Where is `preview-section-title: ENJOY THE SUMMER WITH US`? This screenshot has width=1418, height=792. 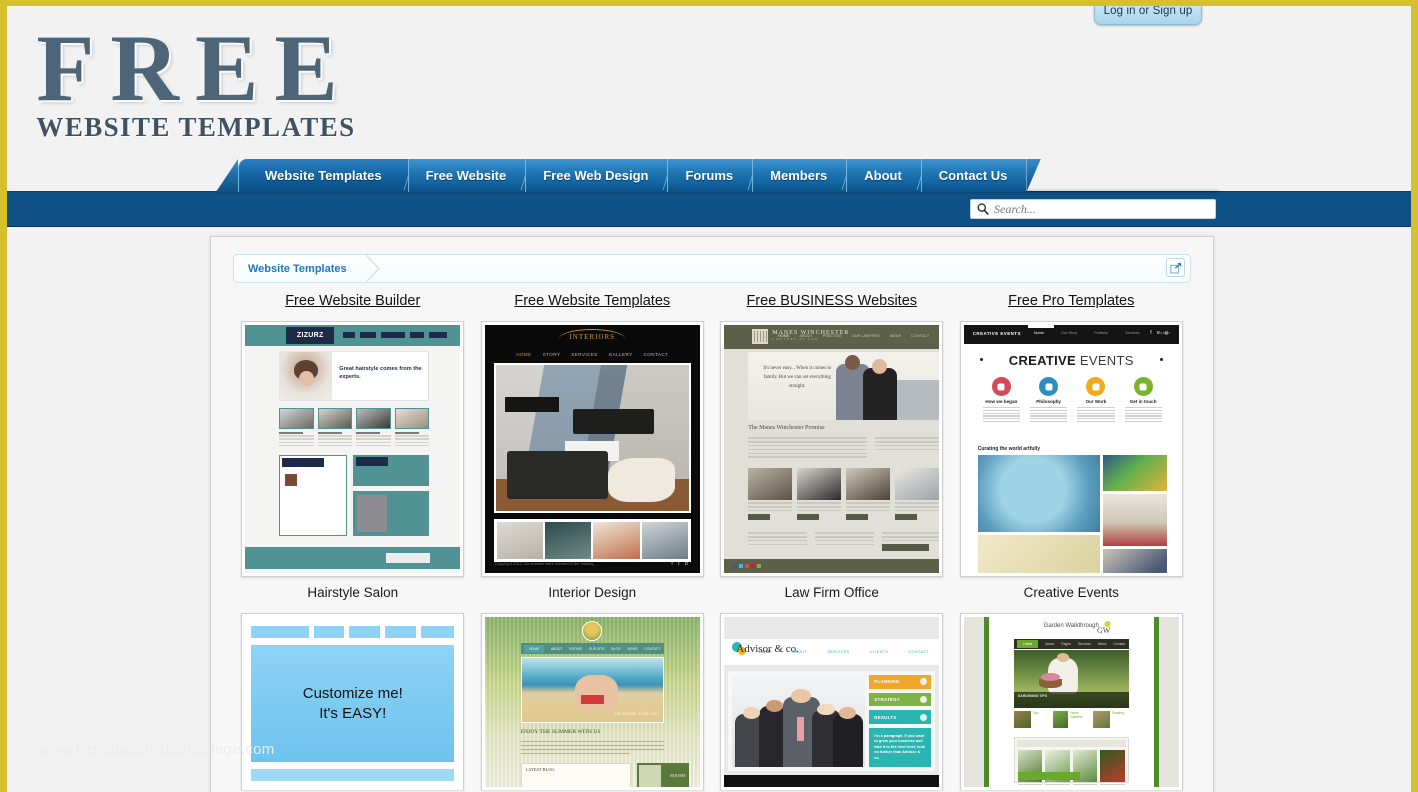 preview-section-title: ENJOY THE SUMMER WITH US is located at coordinates (560, 732).